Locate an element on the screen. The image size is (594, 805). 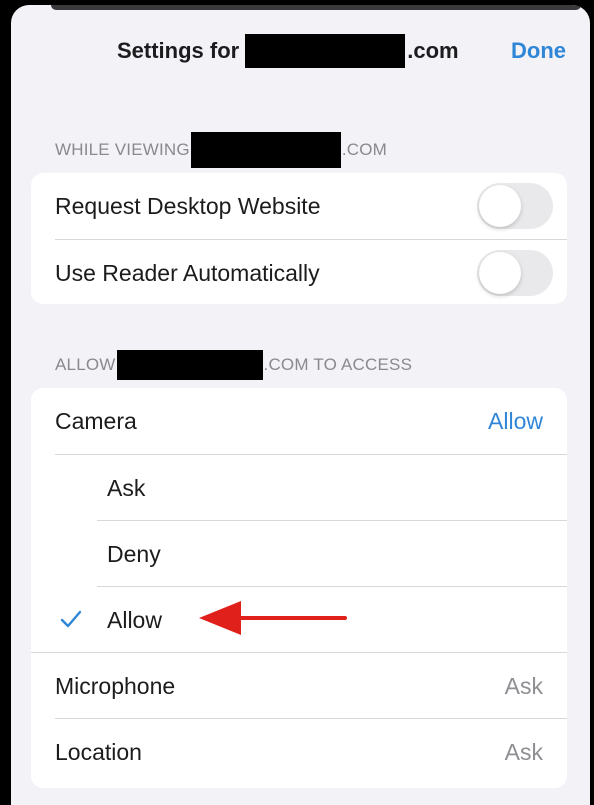
camera-row: Camera Allow is located at coordinates (299, 421).